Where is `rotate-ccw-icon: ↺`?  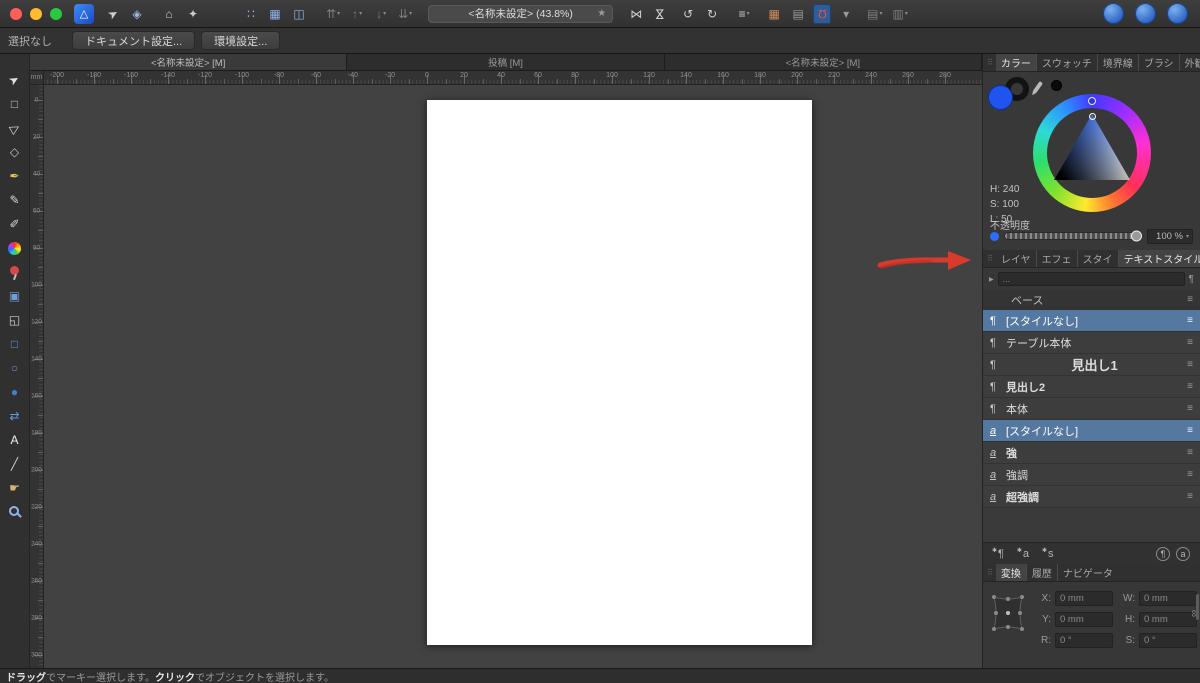
rotate-ccw-icon: ↺ is located at coordinates (688, 14).